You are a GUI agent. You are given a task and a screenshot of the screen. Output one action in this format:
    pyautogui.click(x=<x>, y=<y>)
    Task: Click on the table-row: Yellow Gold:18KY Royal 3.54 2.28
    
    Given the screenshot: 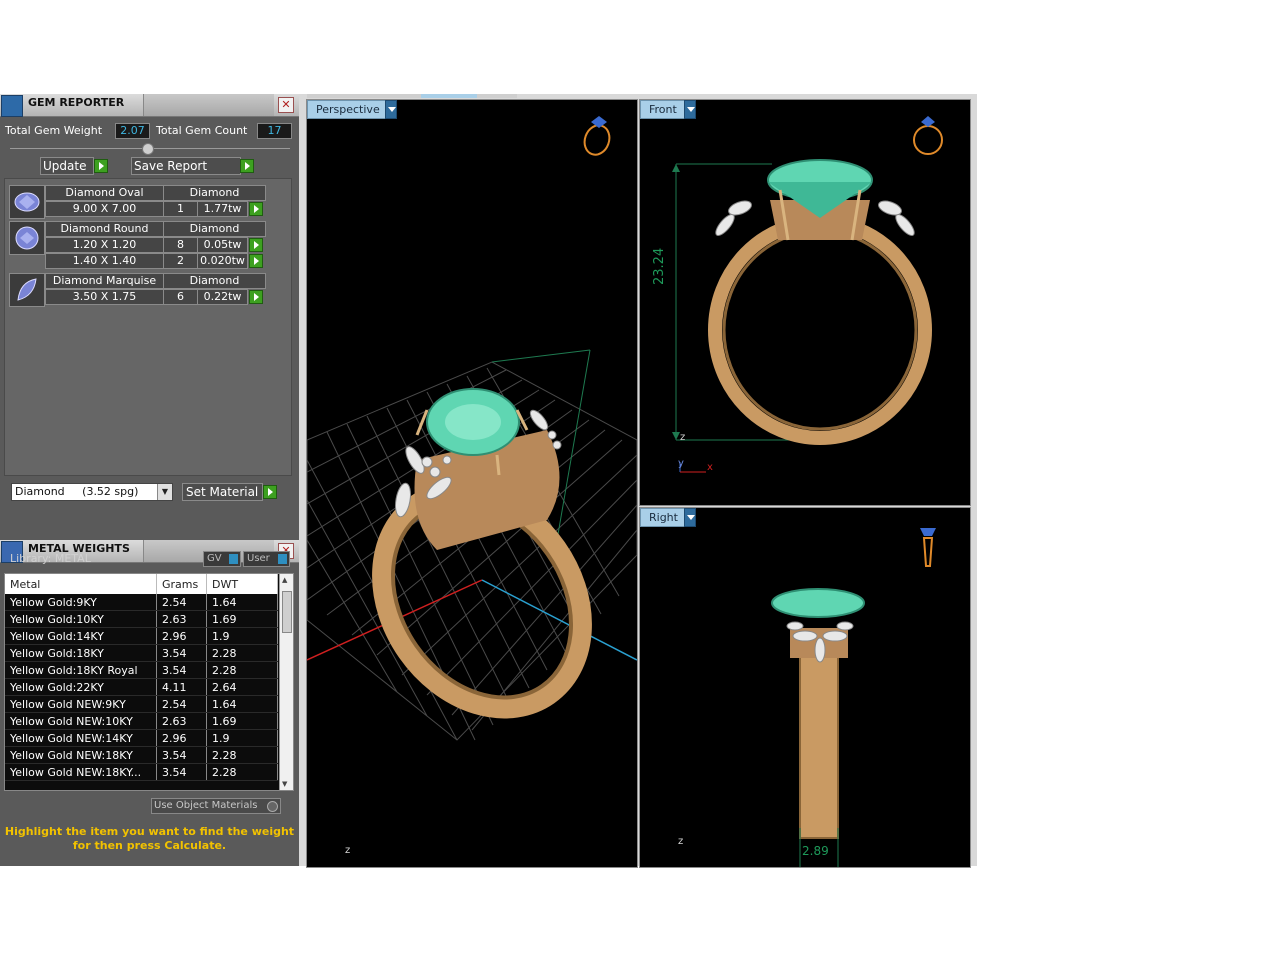 What is the action you would take?
    pyautogui.click(x=141, y=670)
    